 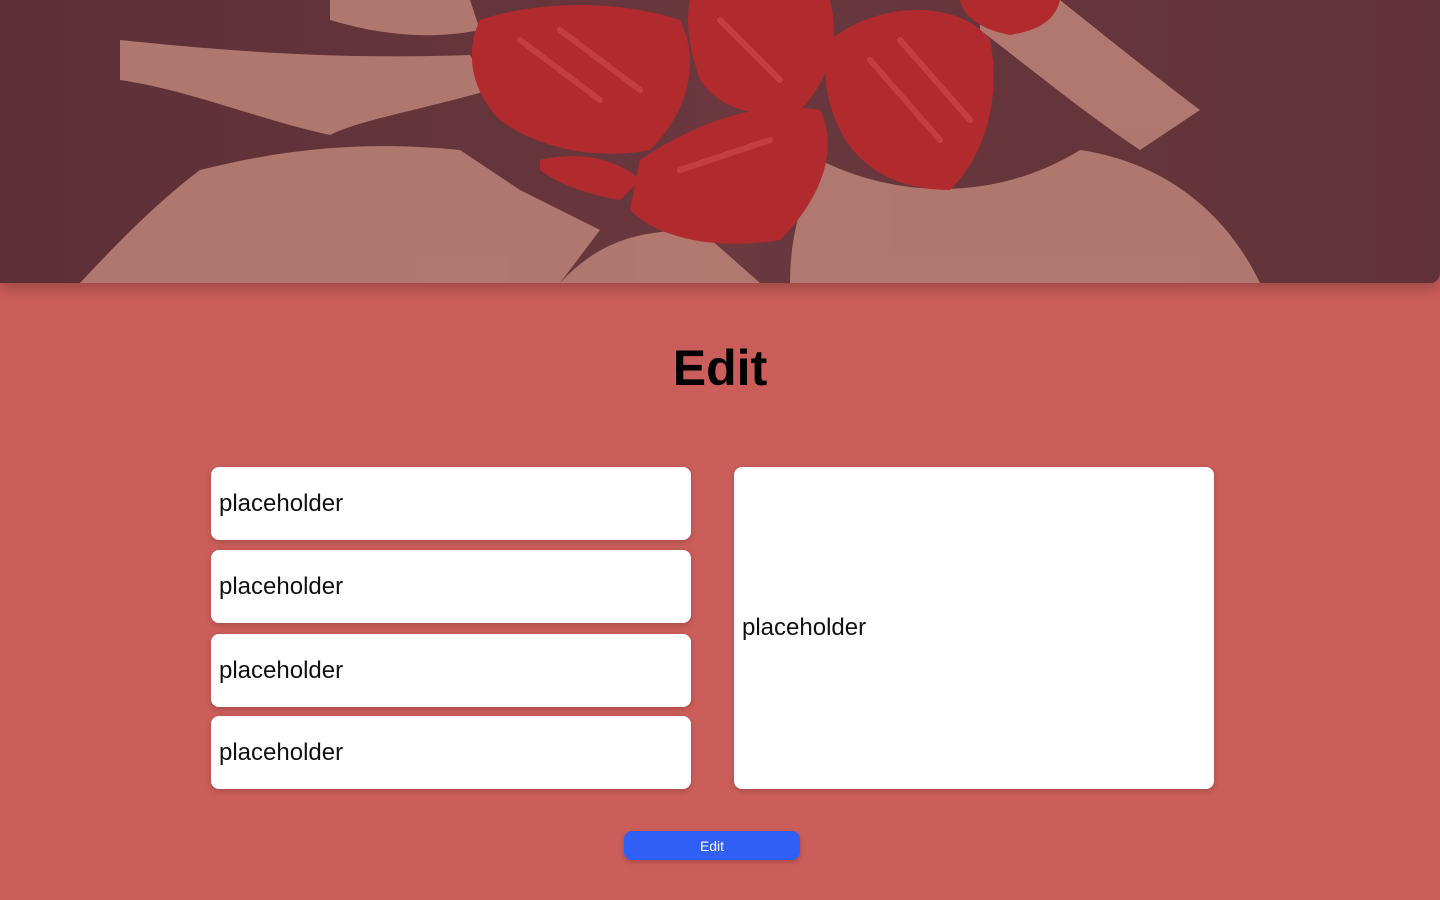 What do you see at coordinates (281, 752) in the screenshot?
I see `text-field-4-placeholder: placeholder` at bounding box center [281, 752].